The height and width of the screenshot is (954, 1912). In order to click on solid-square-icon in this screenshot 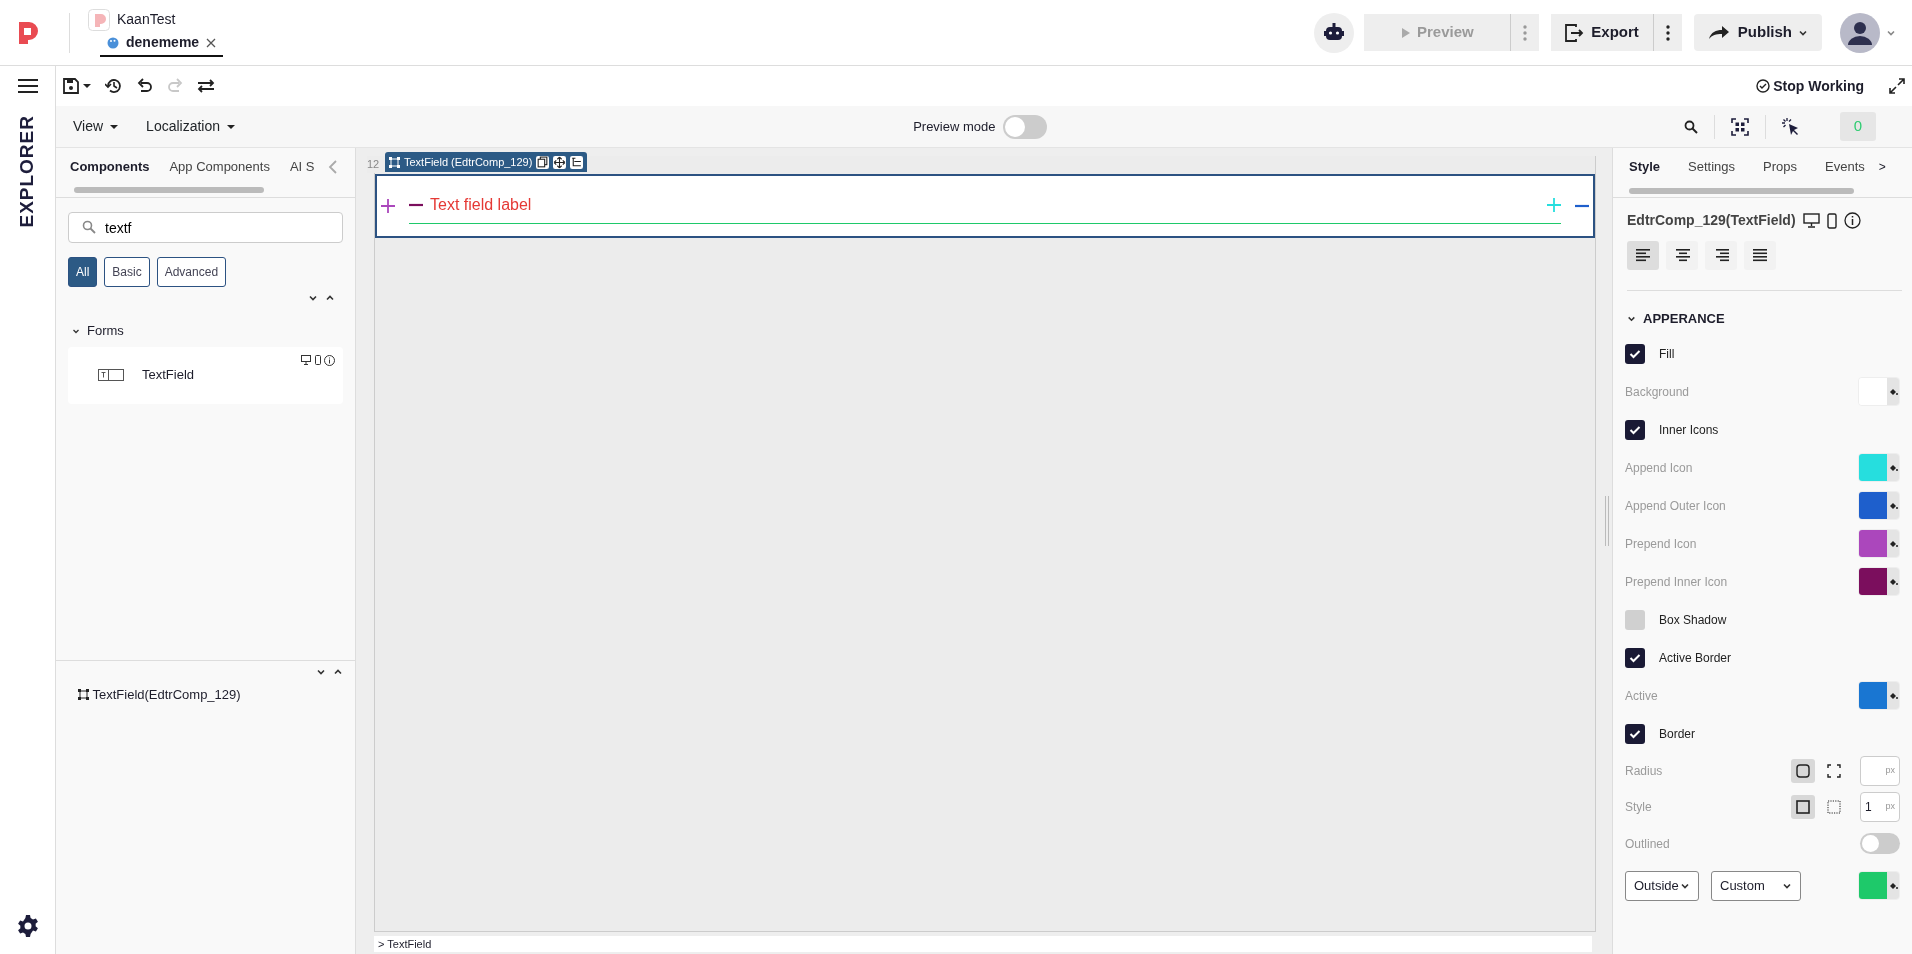, I will do `click(1803, 806)`.